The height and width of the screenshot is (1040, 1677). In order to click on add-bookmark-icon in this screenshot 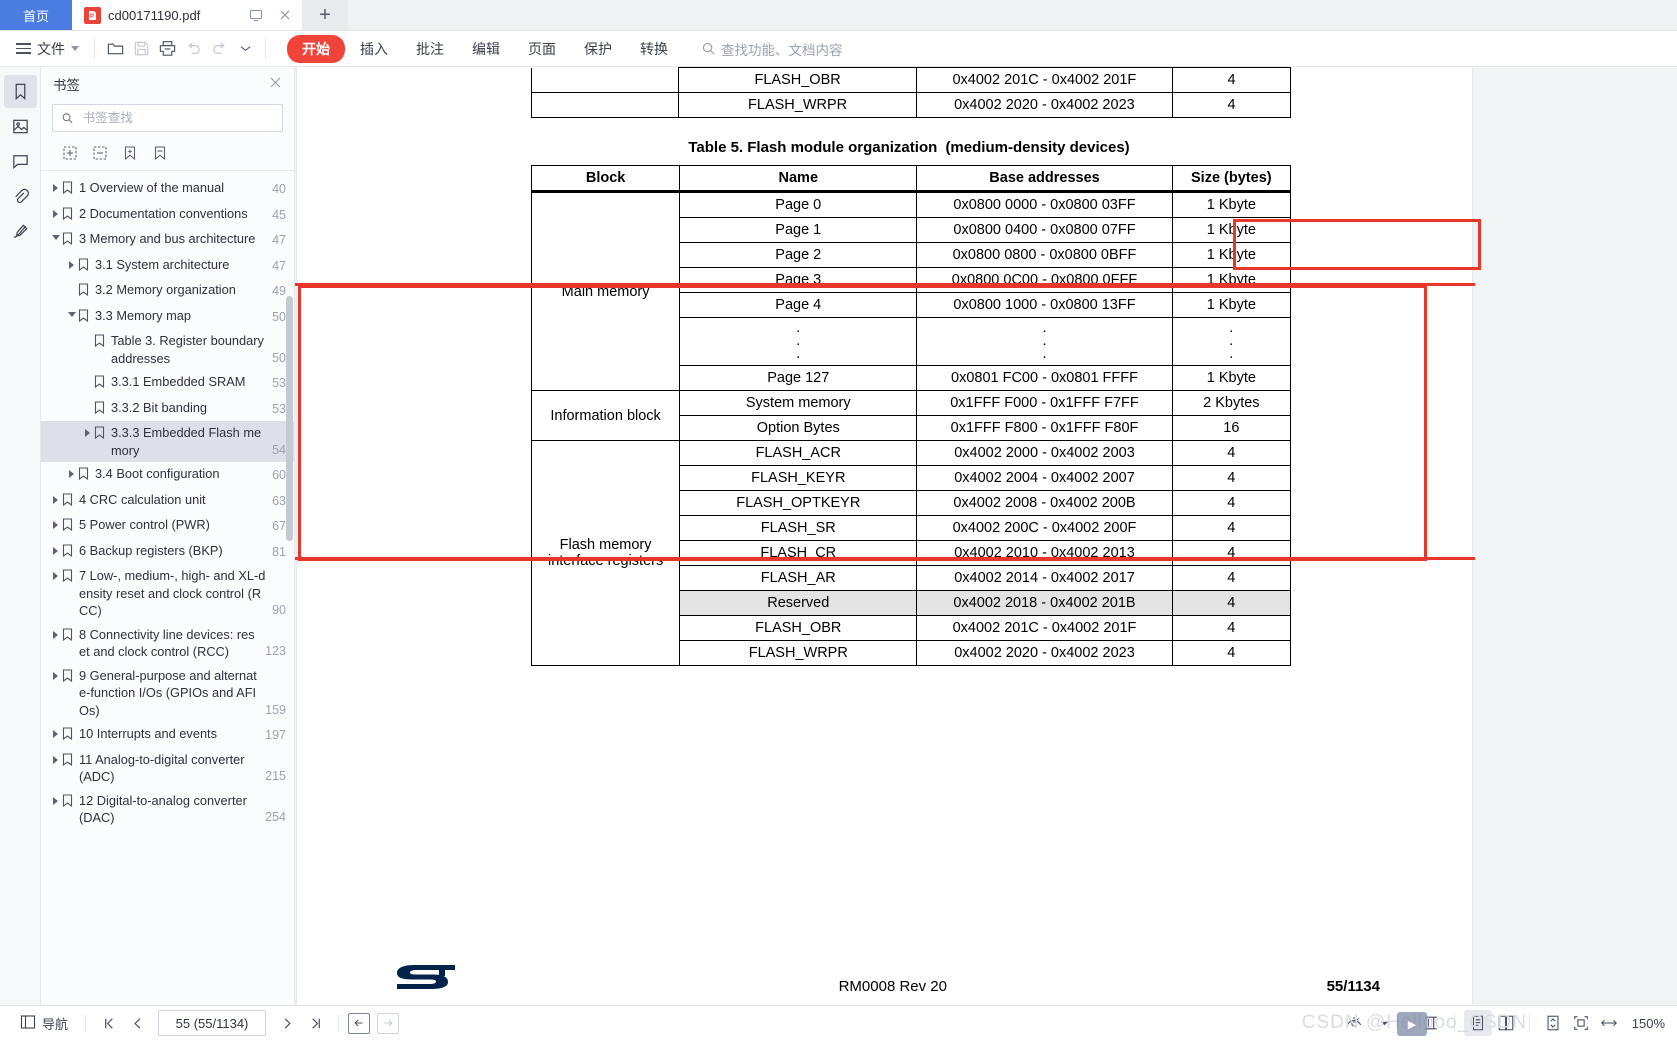, I will do `click(130, 153)`.